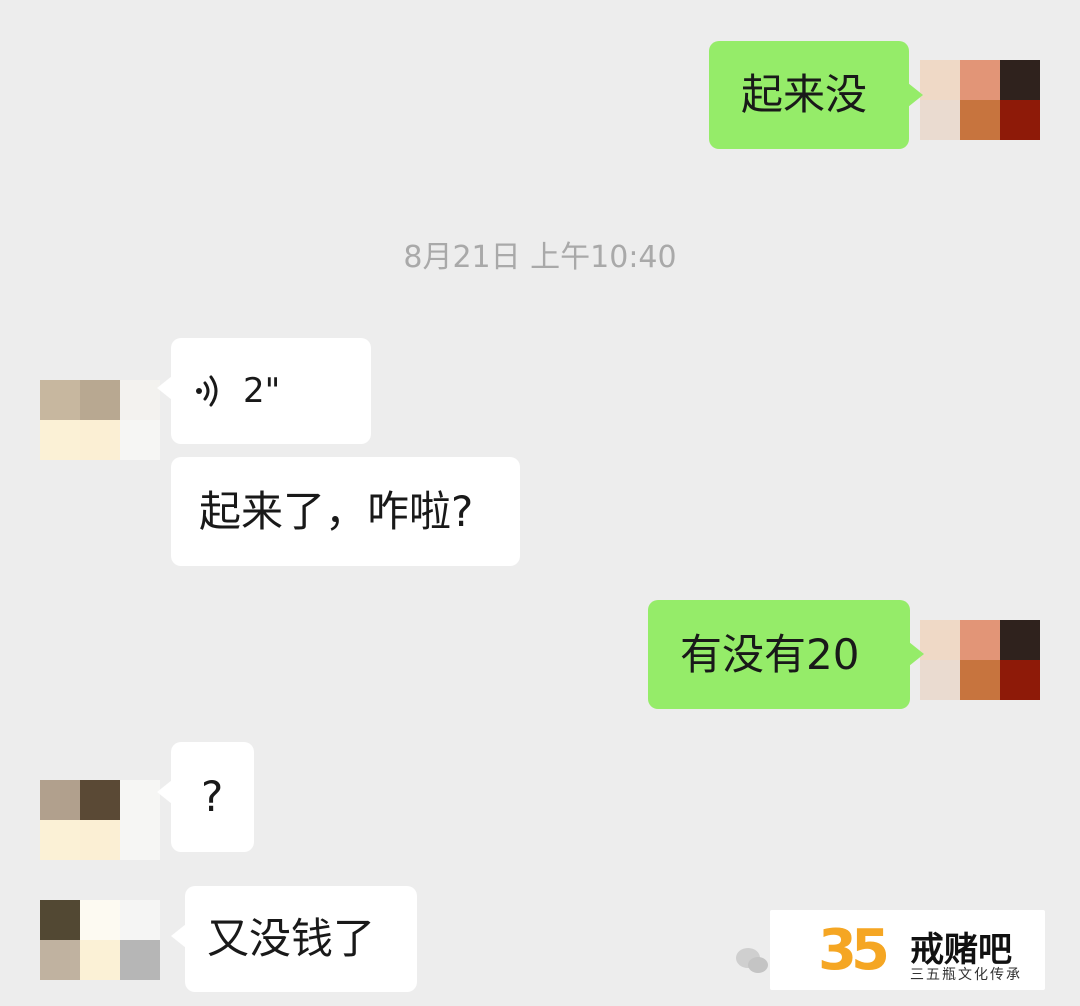 This screenshot has height=1006, width=1080. Describe the element at coordinates (966, 975) in the screenshot. I see `watermark-subtitle: 三五瓶文化传承` at that location.